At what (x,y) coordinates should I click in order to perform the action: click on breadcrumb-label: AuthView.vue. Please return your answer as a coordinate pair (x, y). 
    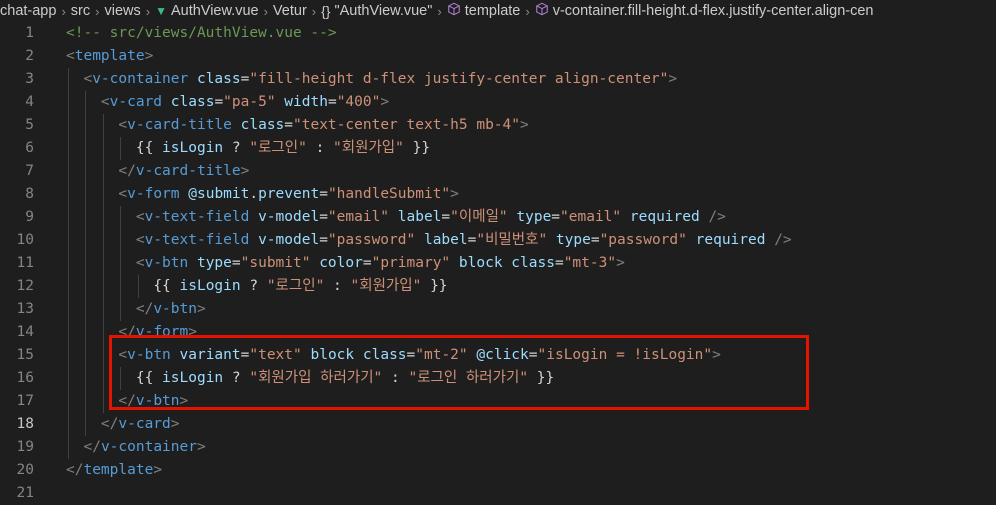
    Looking at the image, I should click on (214, 11).